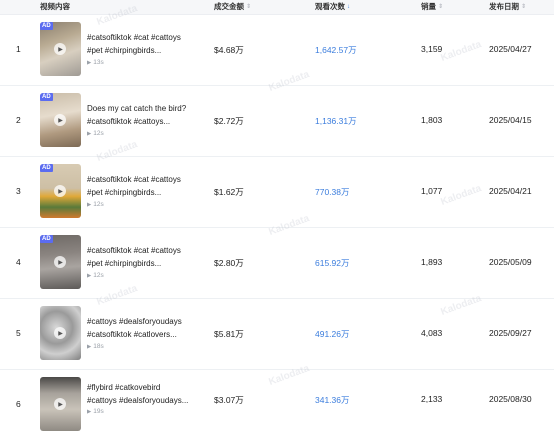 Image resolution: width=554 pixels, height=436 pixels. What do you see at coordinates (277, 7) in the screenshot?
I see `table-header: 视频内容 成交金额 ⇕ 观看次数 ↓ 销量 ⇕ 发布日期 ⇕` at bounding box center [277, 7].